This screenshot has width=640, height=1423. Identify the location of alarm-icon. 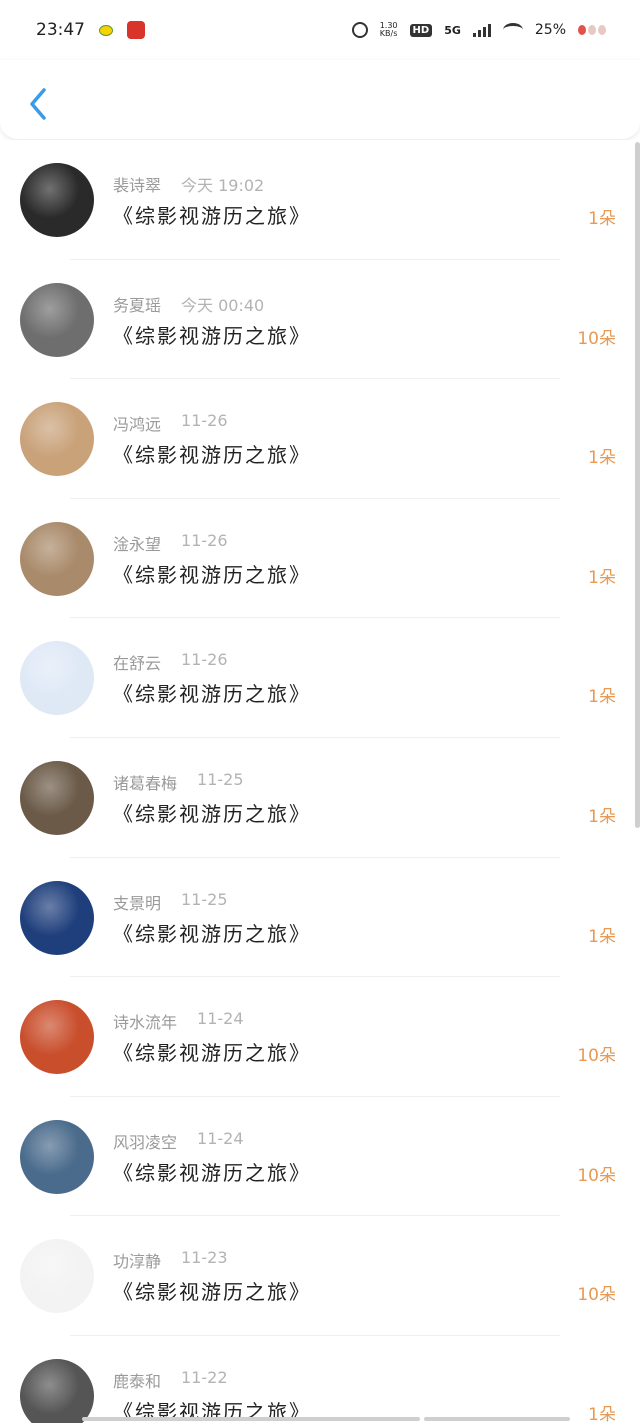
(359, 30).